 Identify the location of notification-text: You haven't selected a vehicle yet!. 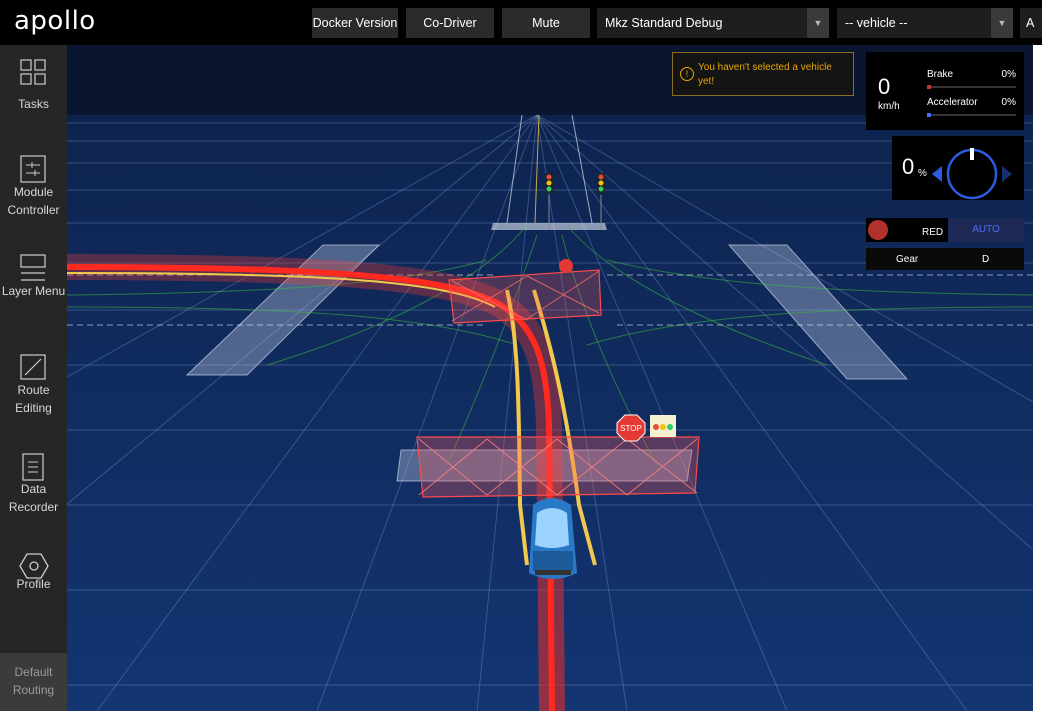
(765, 74).